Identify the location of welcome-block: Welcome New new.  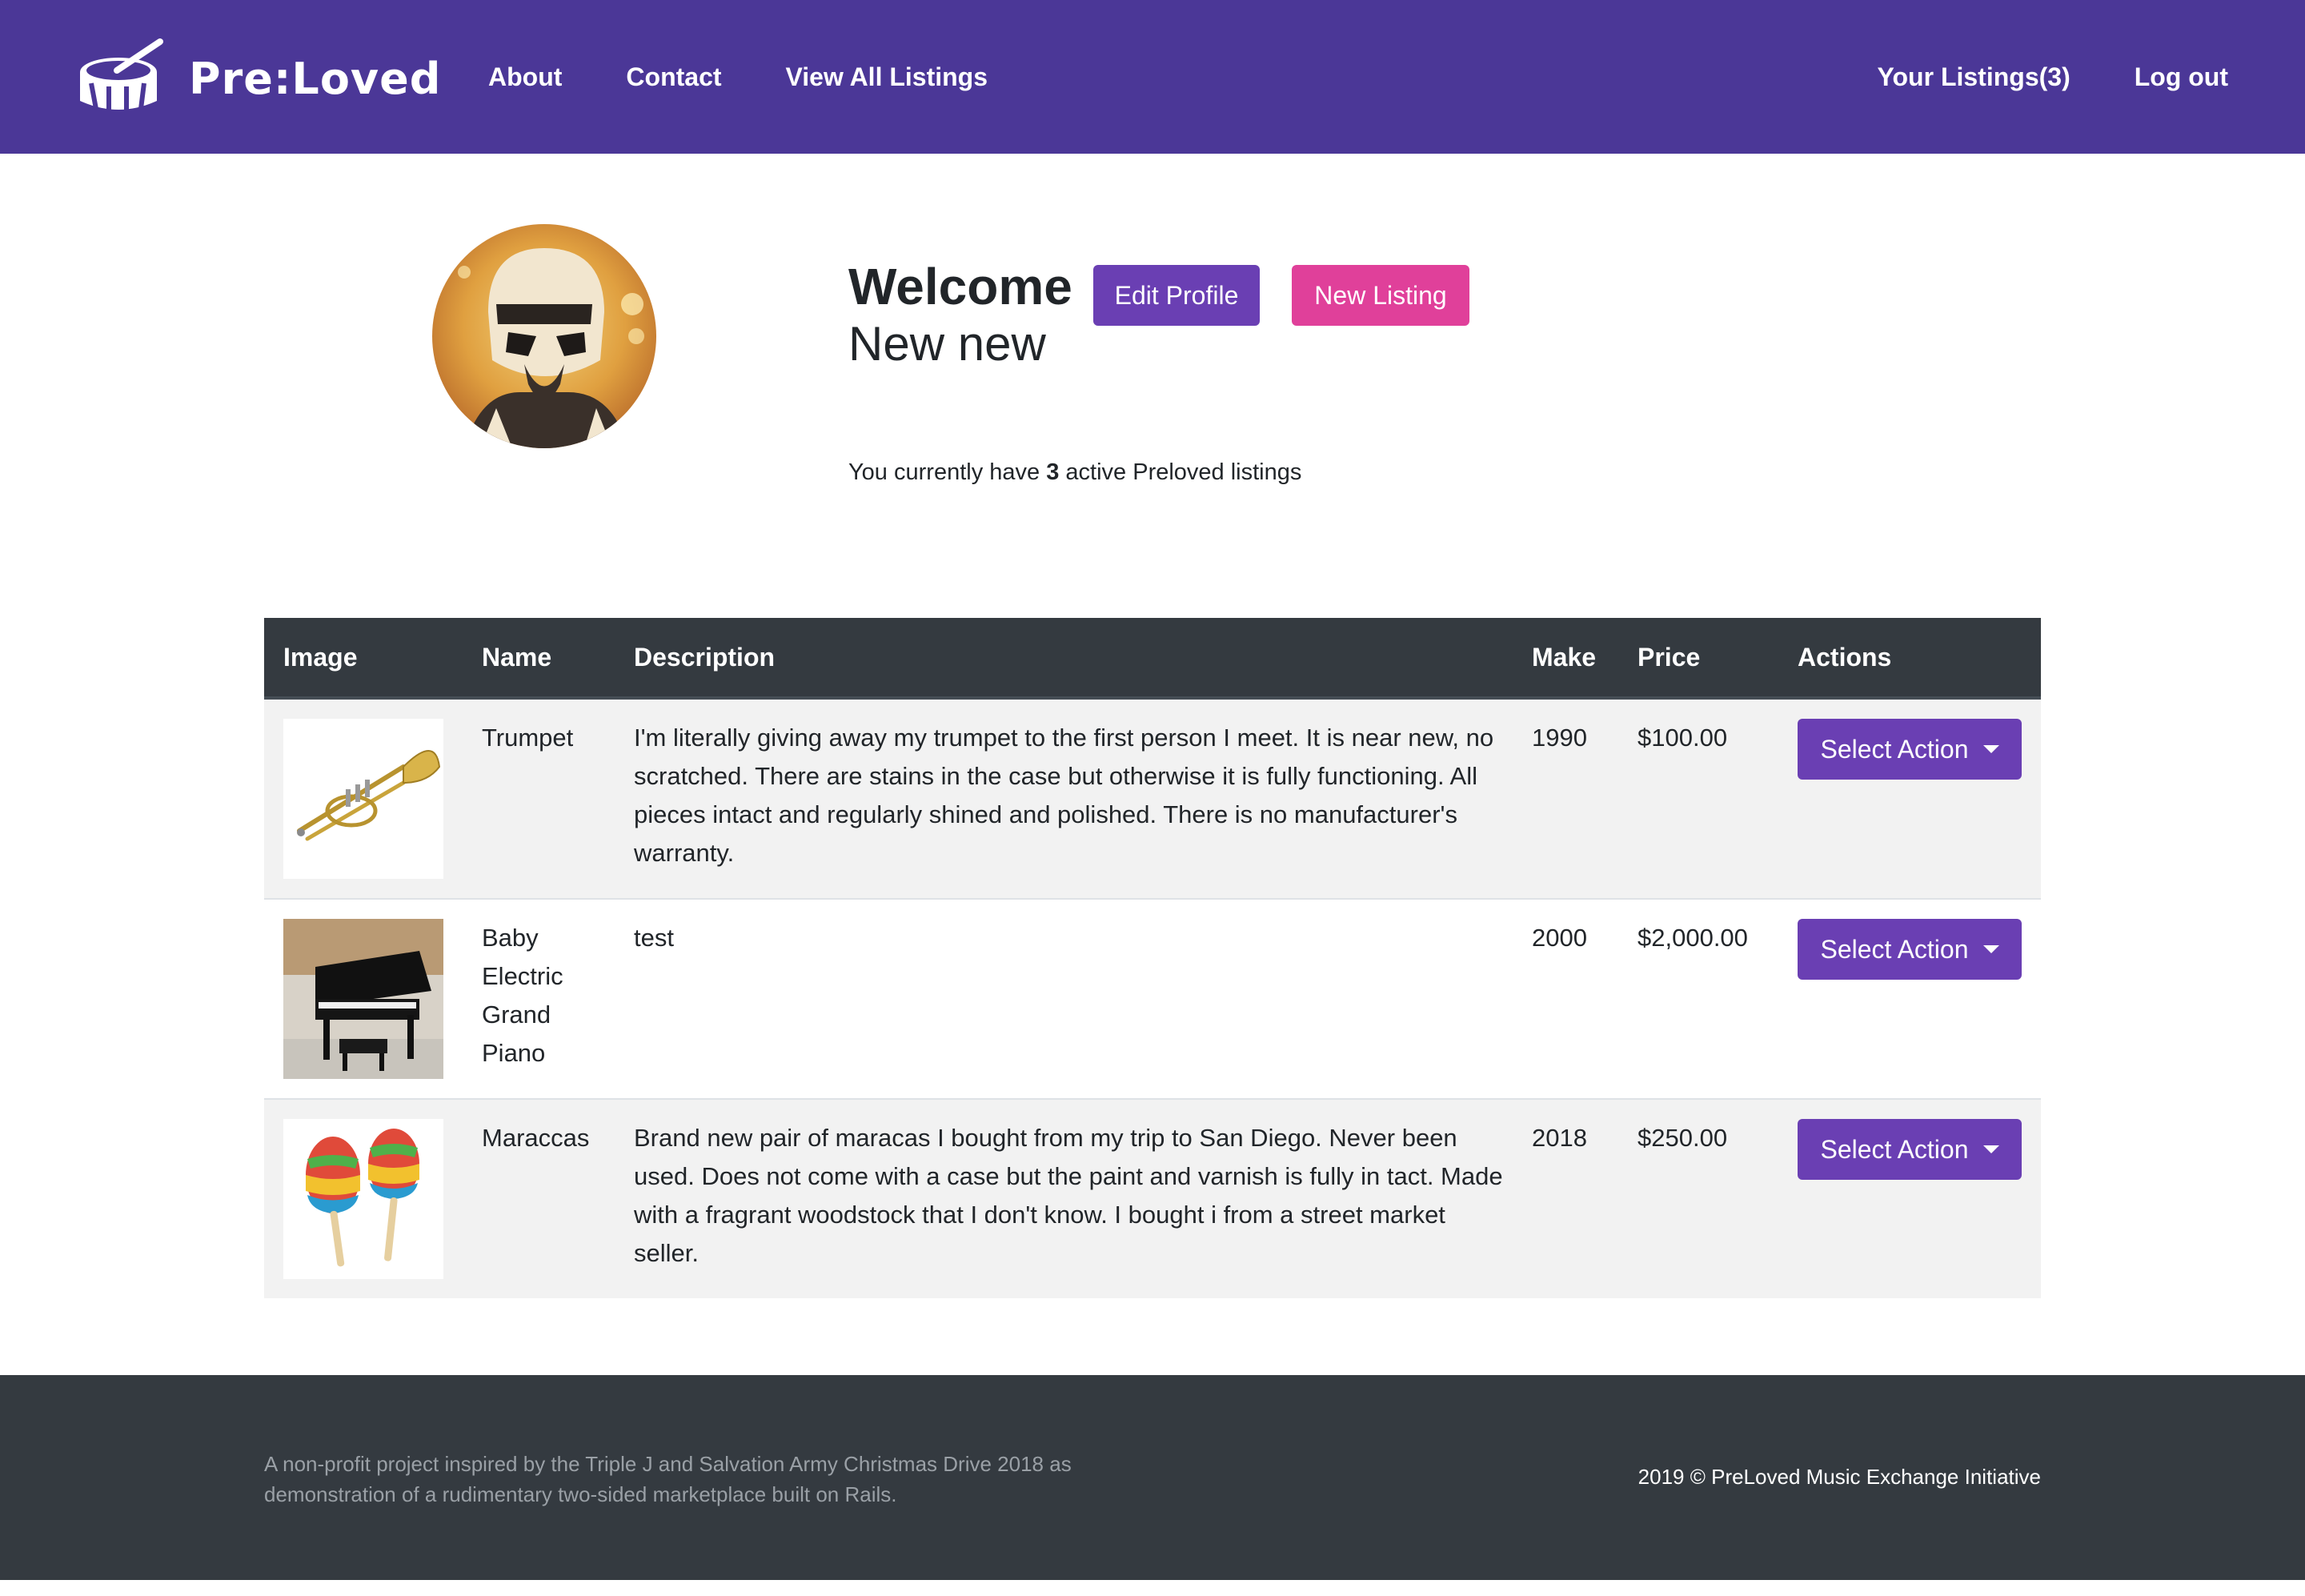
(960, 314).